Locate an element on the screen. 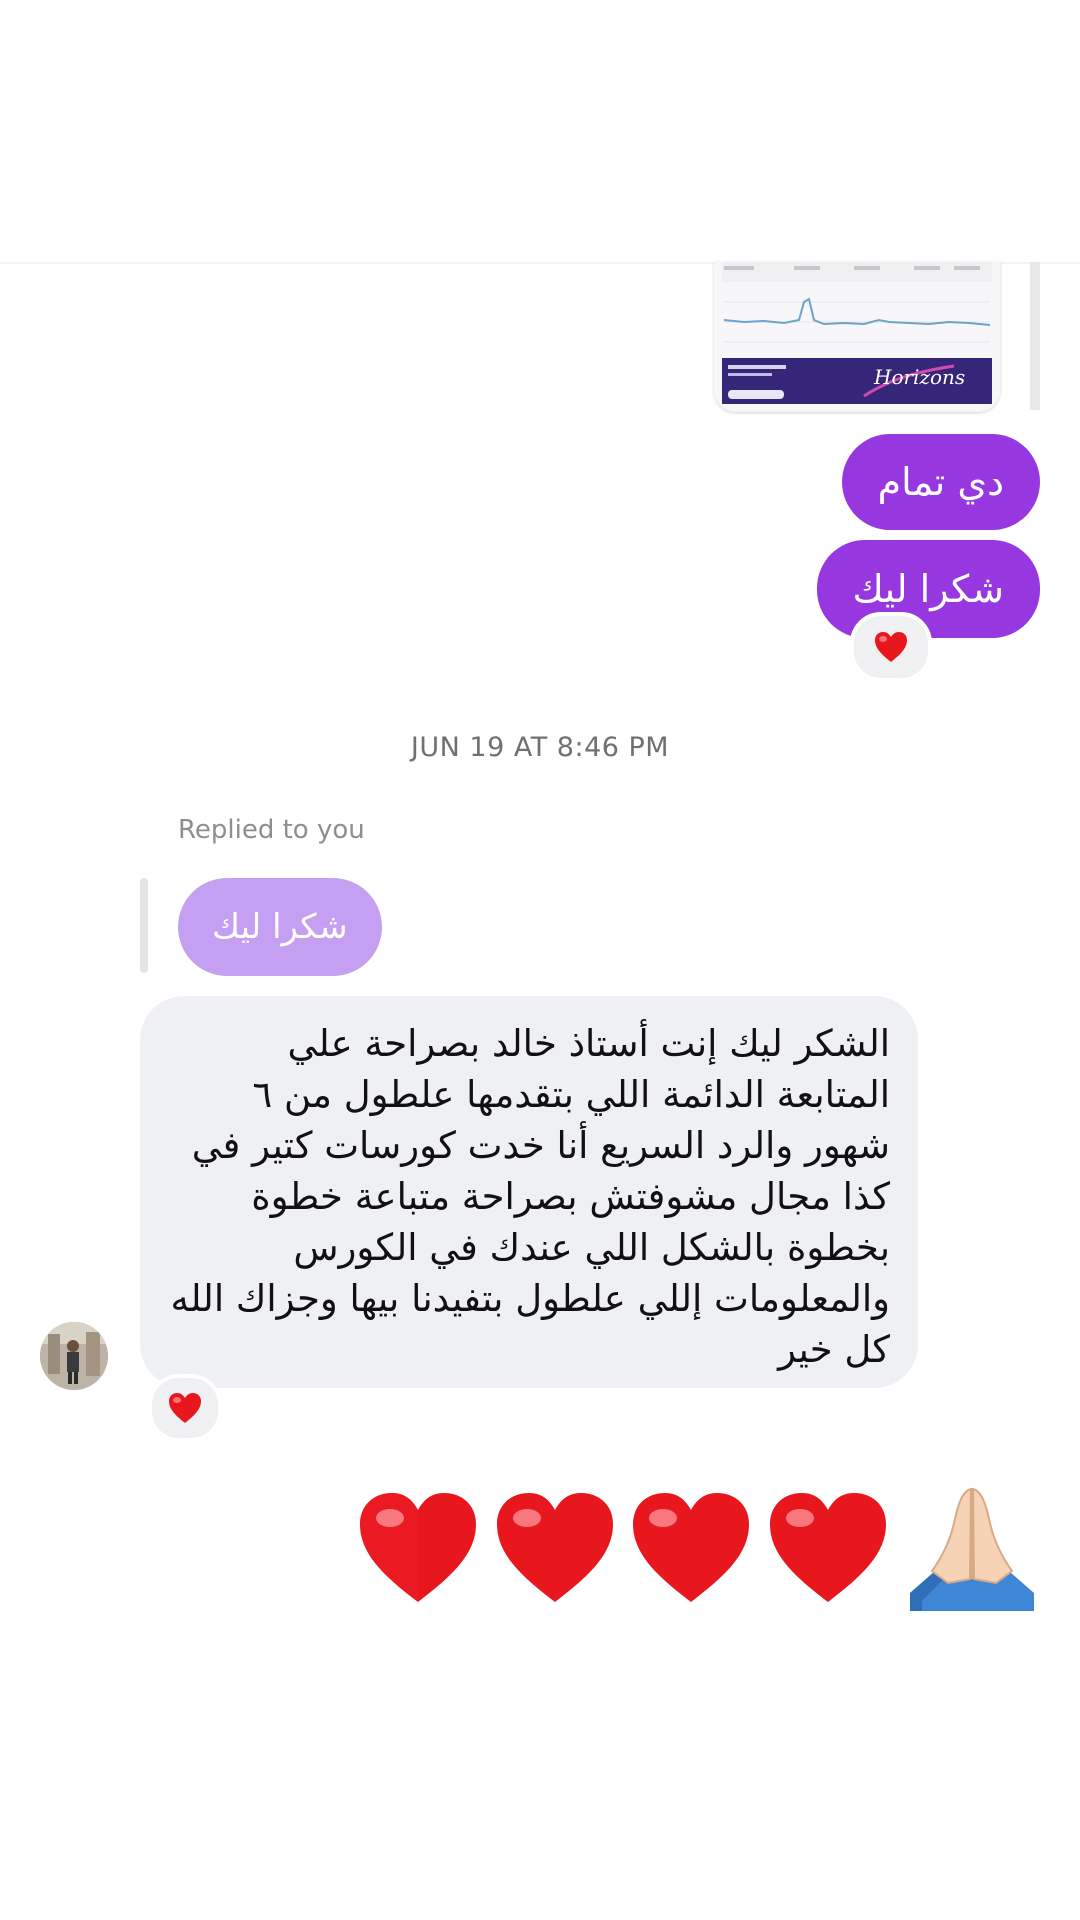 The height and width of the screenshot is (1920, 1080). reply-indicator-bar is located at coordinates (144, 925).